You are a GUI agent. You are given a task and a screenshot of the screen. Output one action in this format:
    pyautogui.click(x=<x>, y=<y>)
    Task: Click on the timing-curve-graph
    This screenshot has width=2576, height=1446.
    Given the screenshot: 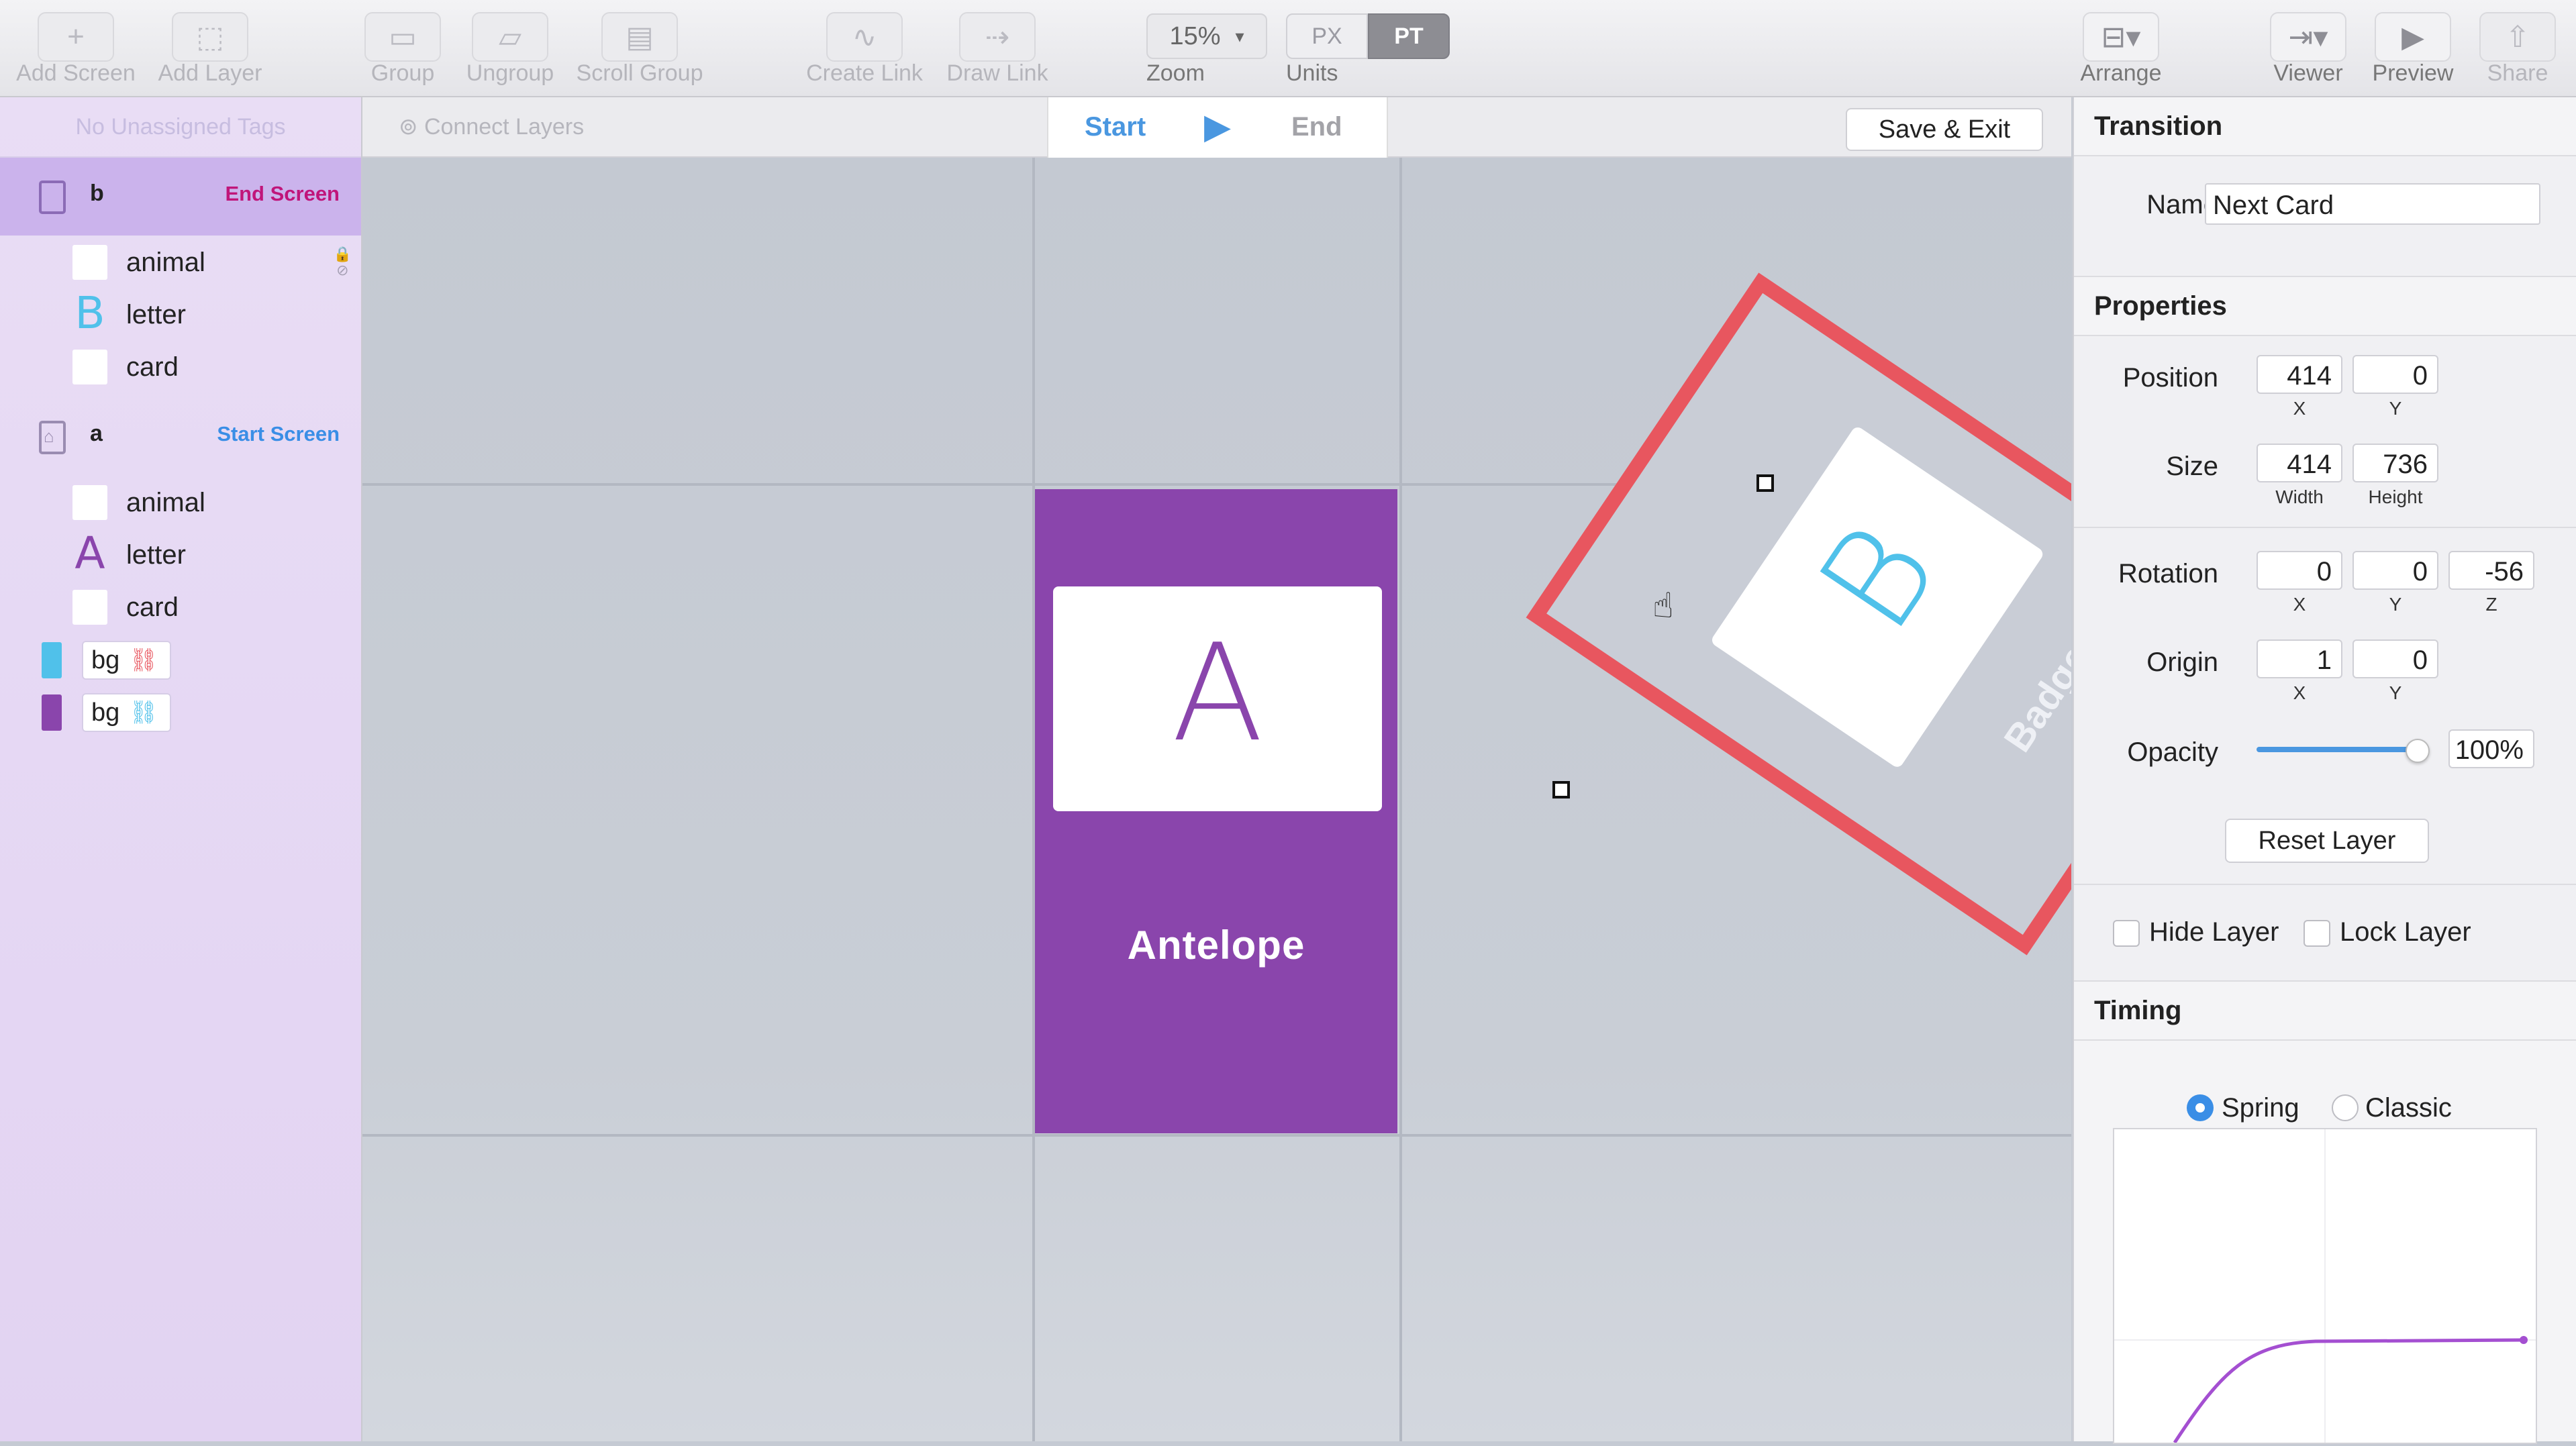 What is the action you would take?
    pyautogui.click(x=2325, y=1286)
    